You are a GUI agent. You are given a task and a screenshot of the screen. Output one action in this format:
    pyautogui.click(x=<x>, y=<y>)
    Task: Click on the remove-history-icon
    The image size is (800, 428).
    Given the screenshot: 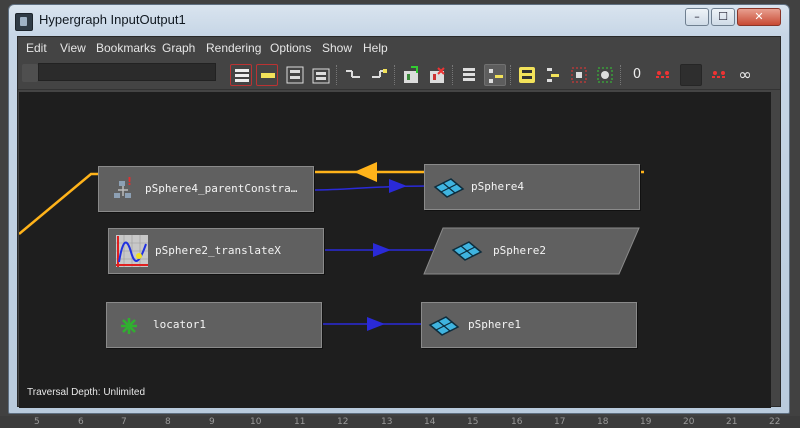 What is the action you would take?
    pyautogui.click(x=719, y=75)
    